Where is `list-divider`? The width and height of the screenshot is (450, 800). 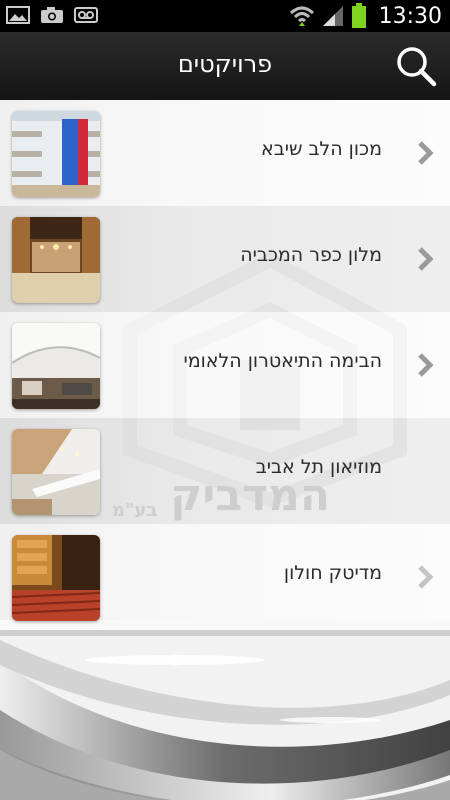
list-divider is located at coordinates (225, 633).